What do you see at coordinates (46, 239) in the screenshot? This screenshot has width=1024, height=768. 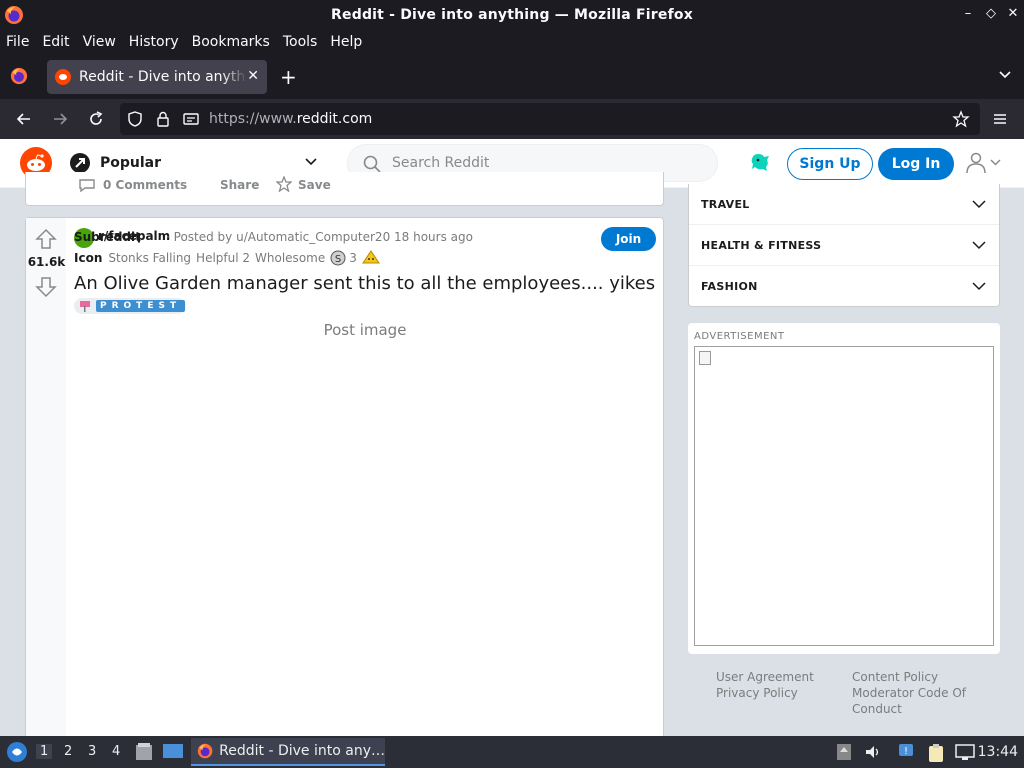 I see `upvote-icon` at bounding box center [46, 239].